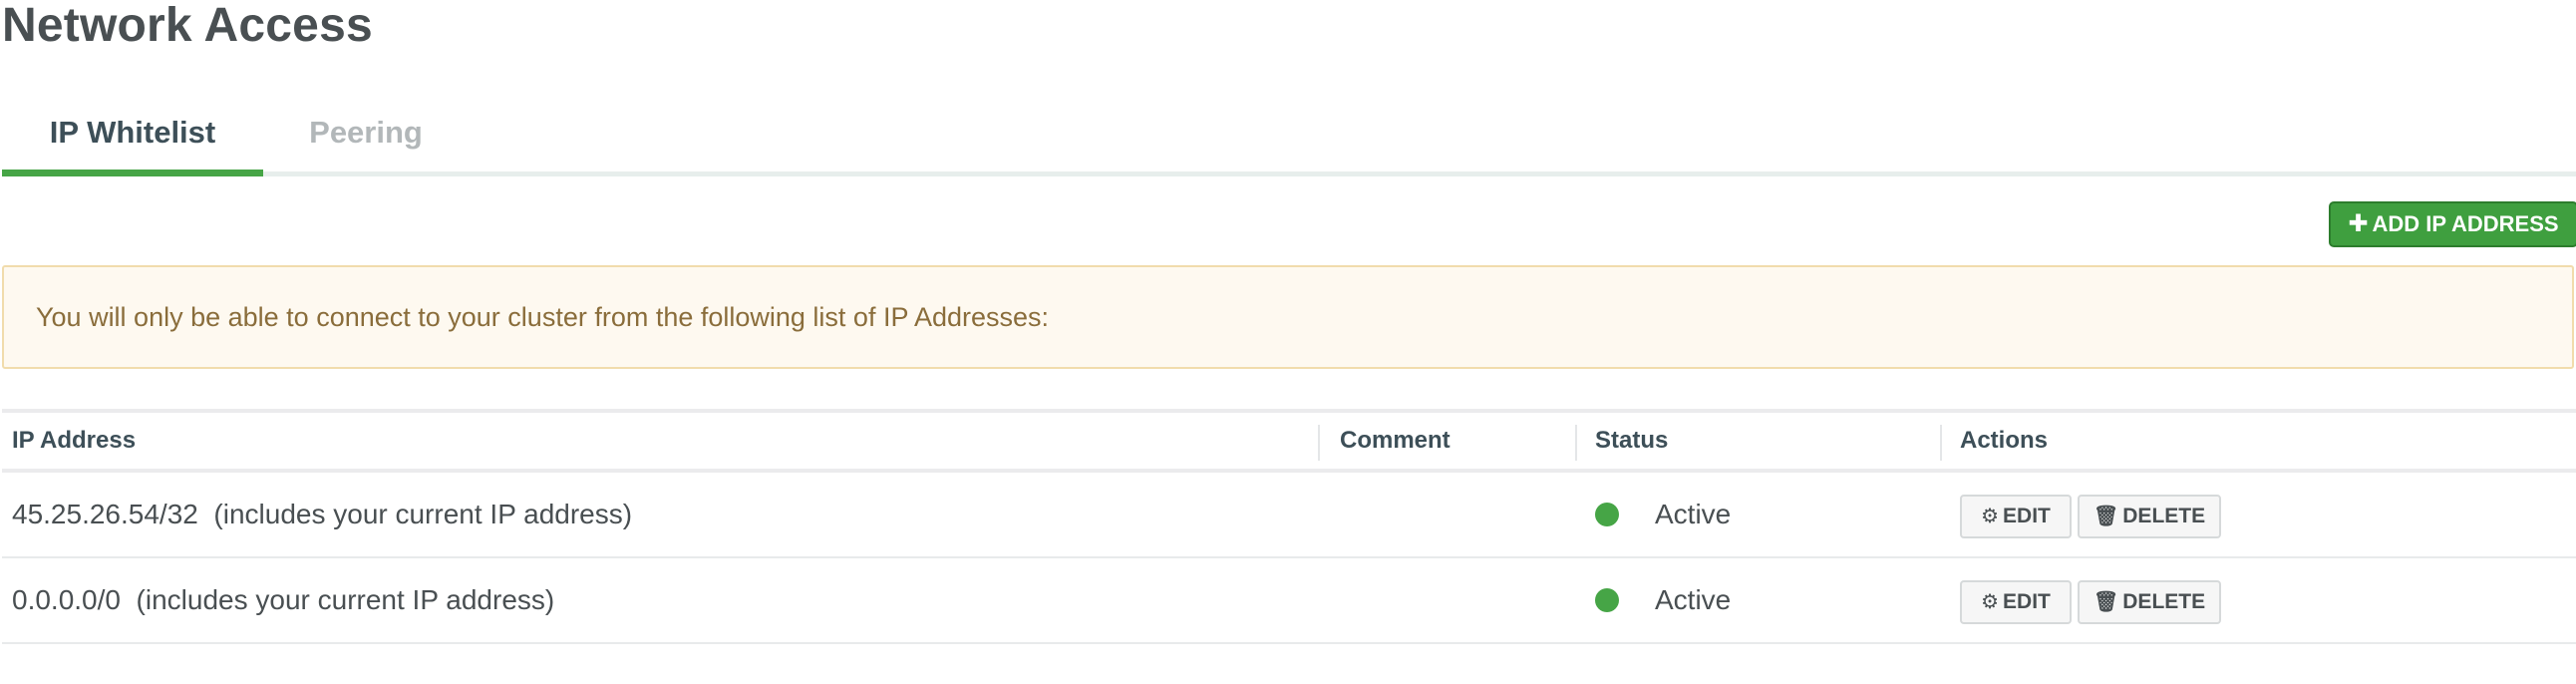  Describe the element at coordinates (1289, 138) in the screenshot. I see `tab-bar: IP Whitelist Peering` at that location.